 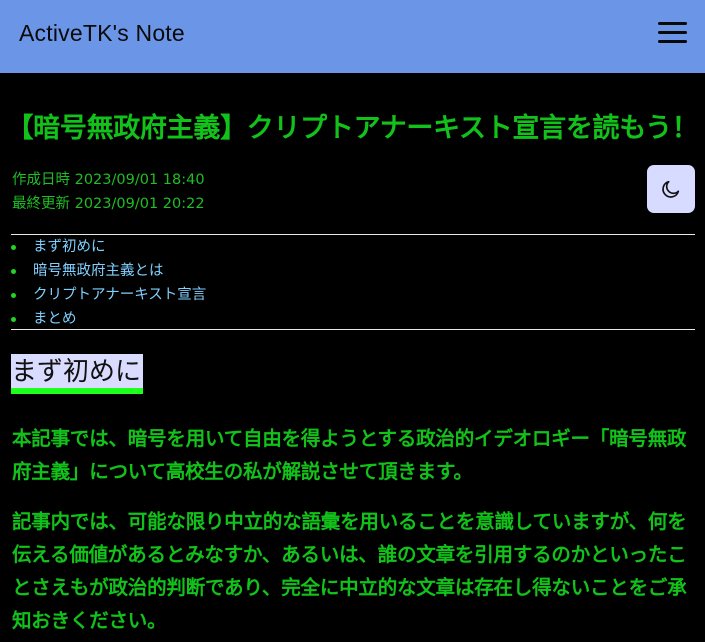 What do you see at coordinates (55, 319) in the screenshot?
I see `toc-link-summary: まとめ` at bounding box center [55, 319].